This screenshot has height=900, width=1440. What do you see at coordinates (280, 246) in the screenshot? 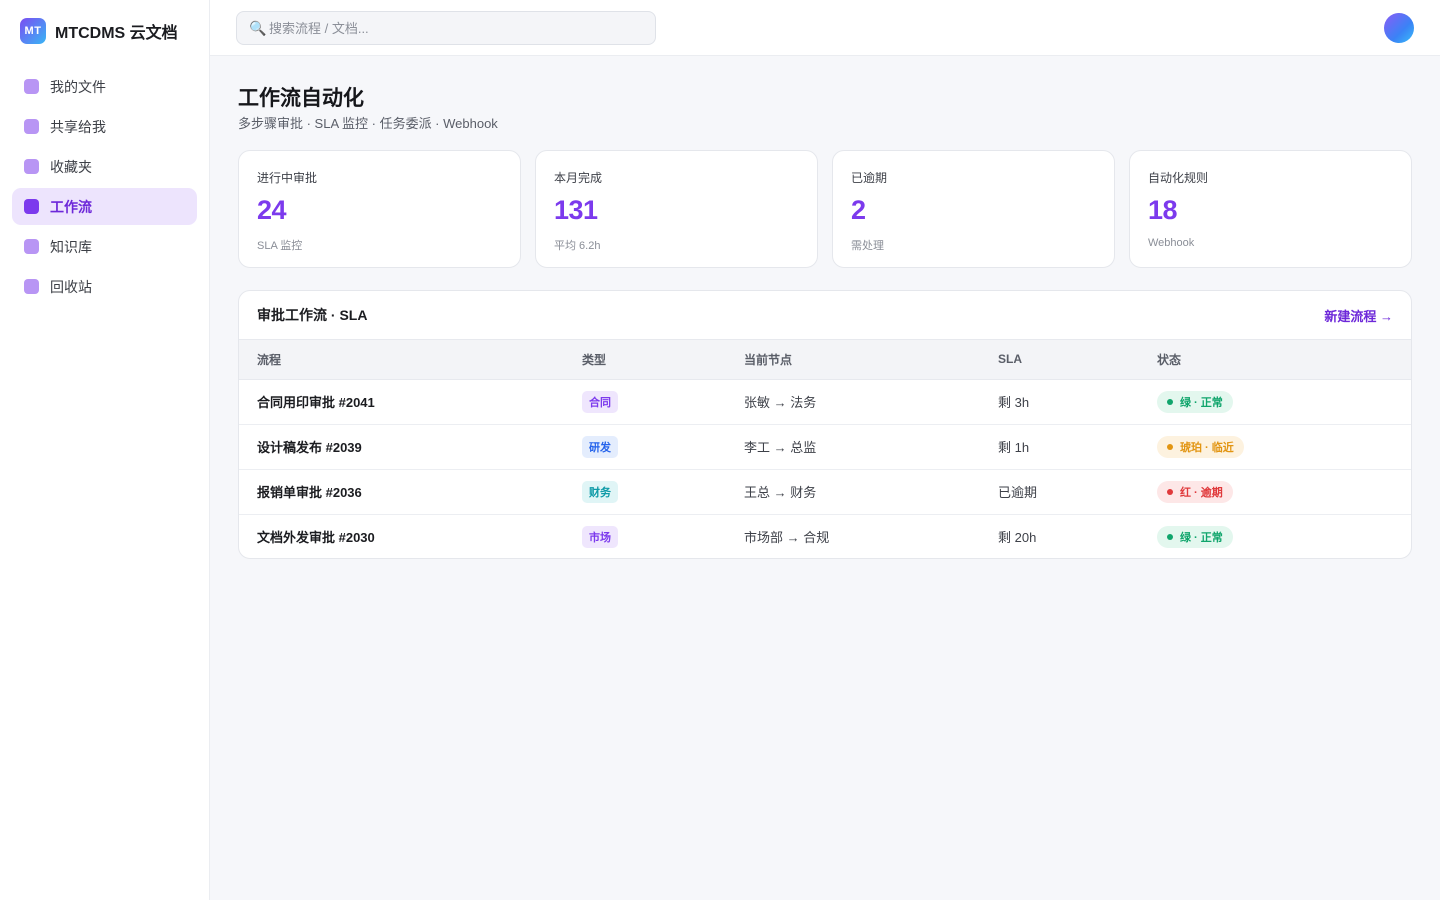
I see `stat-note: SLA 监控` at bounding box center [280, 246].